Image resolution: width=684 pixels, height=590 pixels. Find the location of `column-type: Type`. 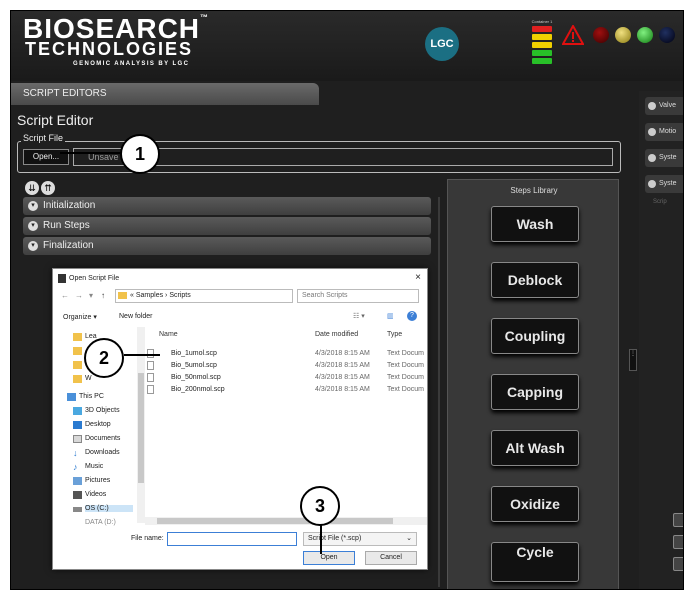

column-type: Type is located at coordinates (394, 334).